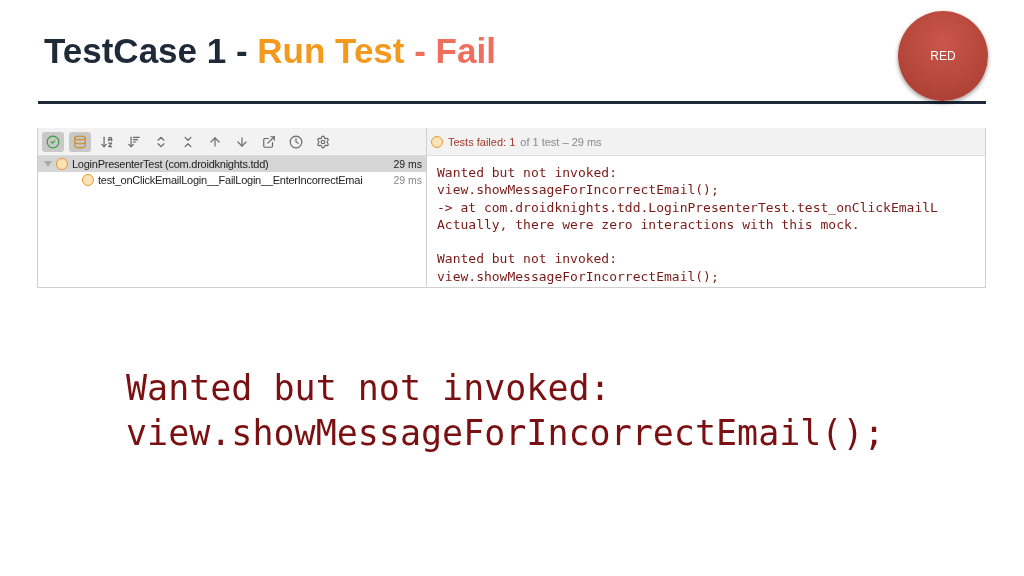 Image resolution: width=1024 pixels, height=576 pixels. Describe the element at coordinates (171, 164) in the screenshot. I see `test-name: LoginPresenterTest (com.droidknights.tdd)` at that location.